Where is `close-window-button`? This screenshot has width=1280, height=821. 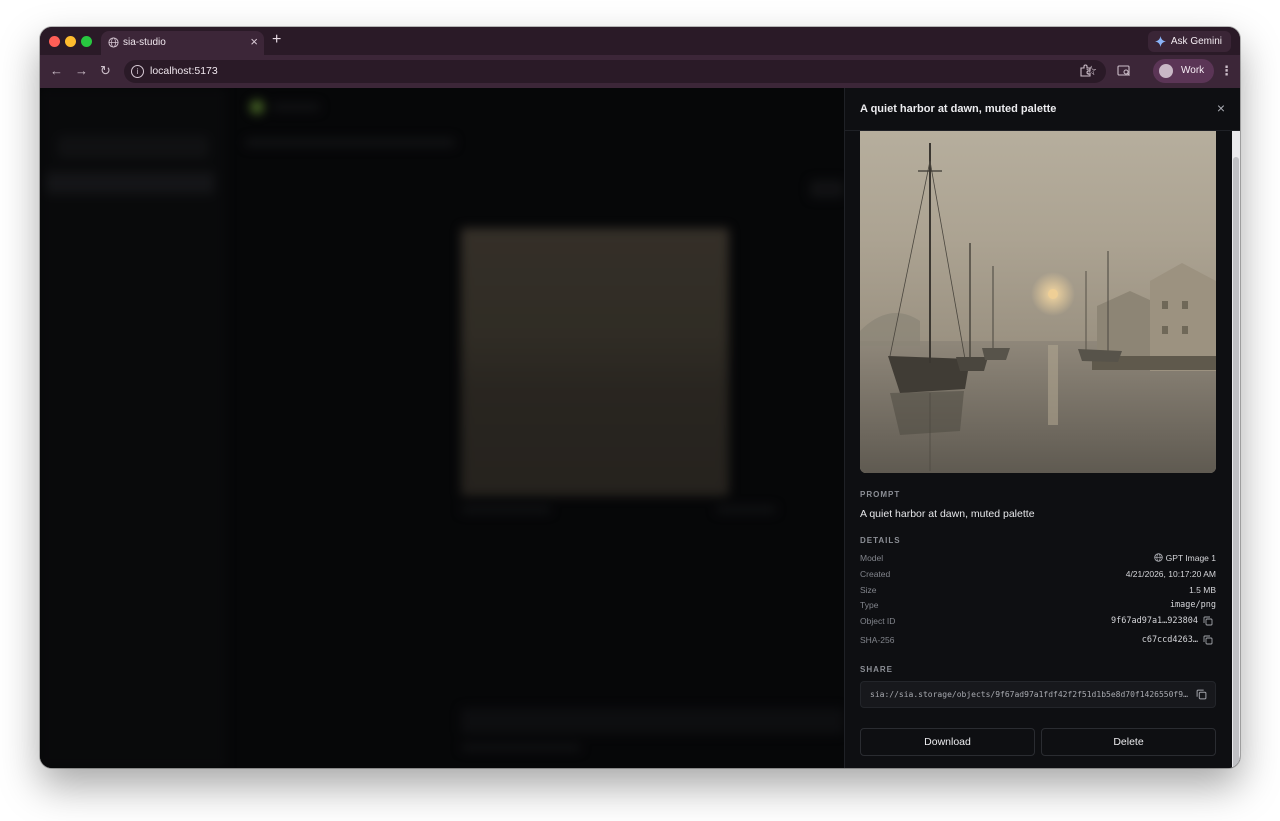
close-window-button is located at coordinates (54, 41).